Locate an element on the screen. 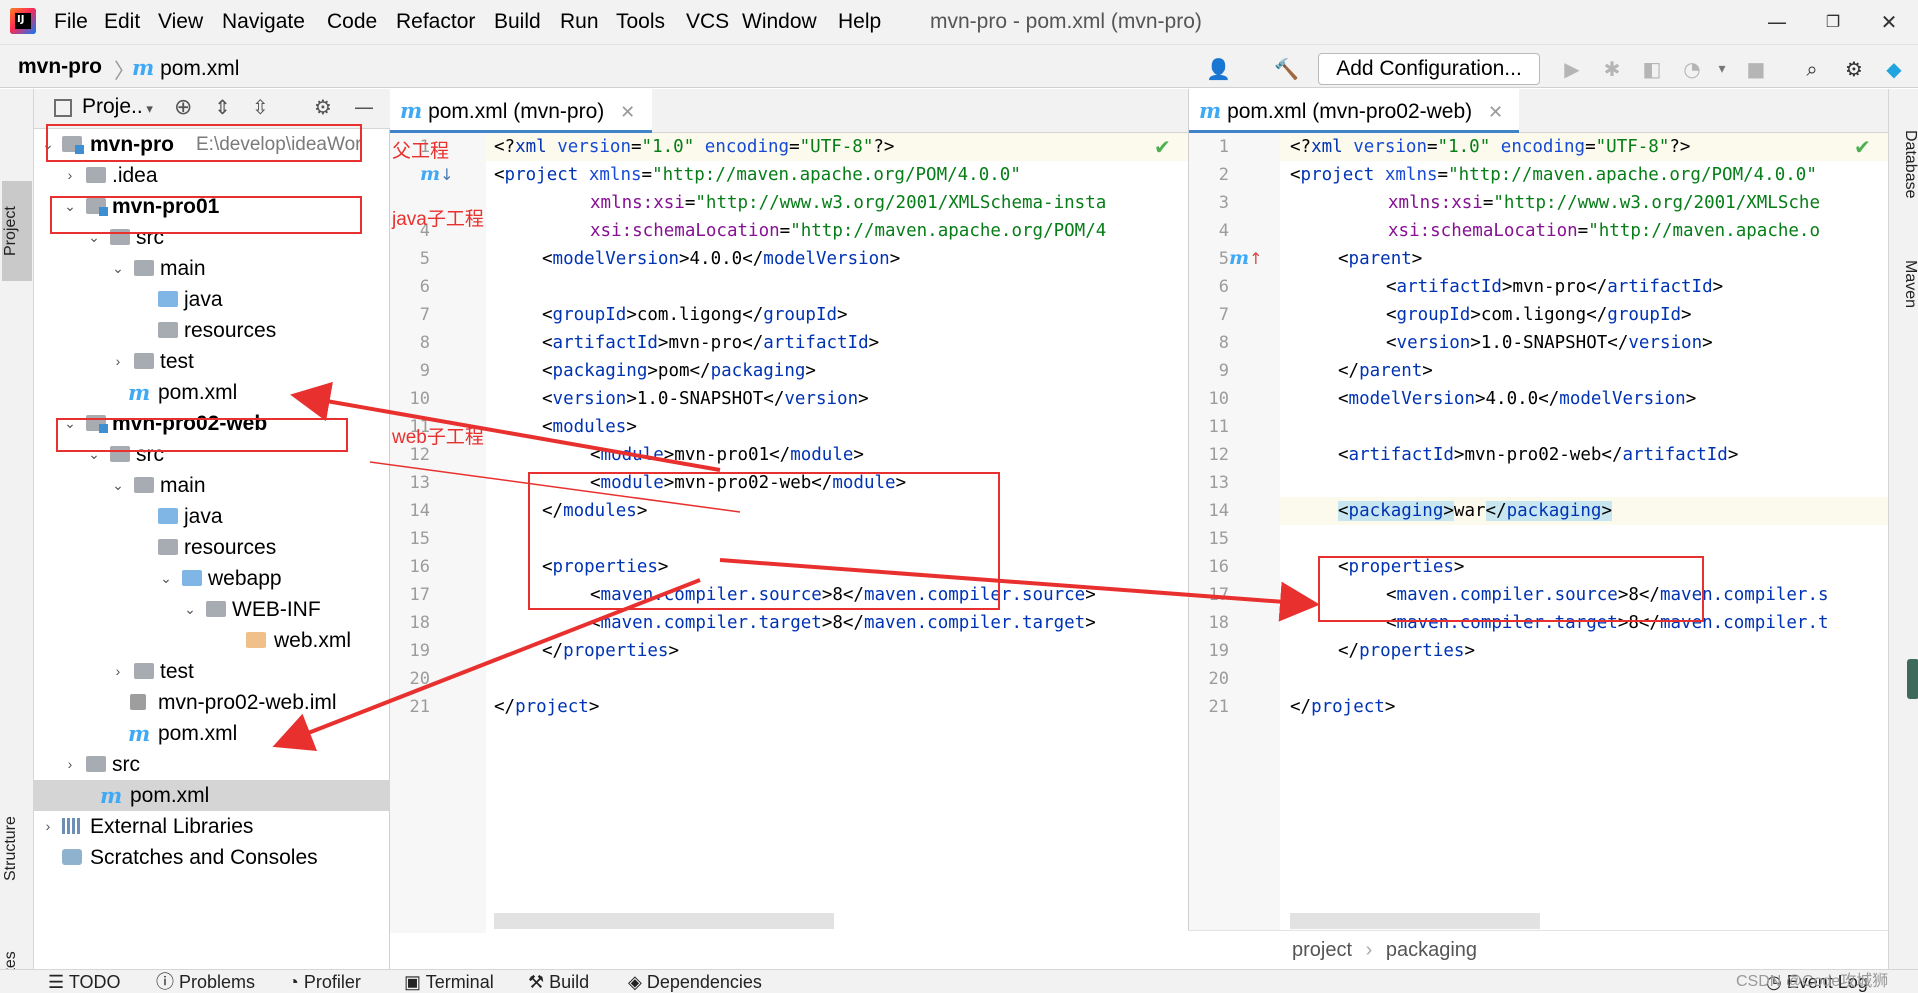 The image size is (1918, 993). user-icon: 👤 is located at coordinates (1218, 69).